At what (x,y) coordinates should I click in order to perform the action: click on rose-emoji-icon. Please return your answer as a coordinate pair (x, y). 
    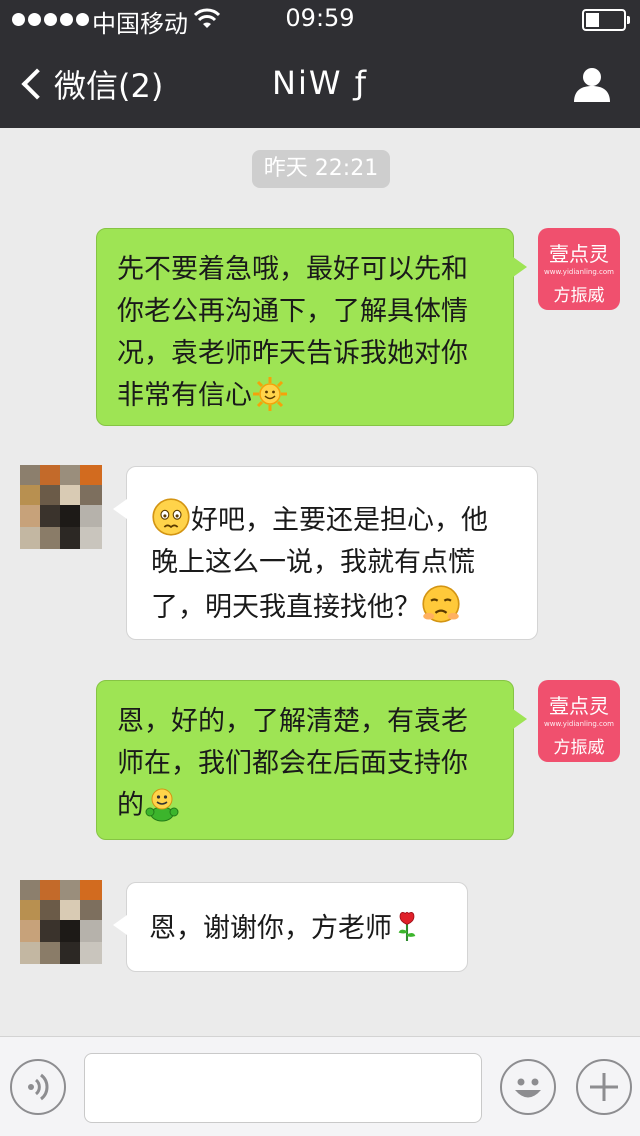
    Looking at the image, I should click on (407, 926).